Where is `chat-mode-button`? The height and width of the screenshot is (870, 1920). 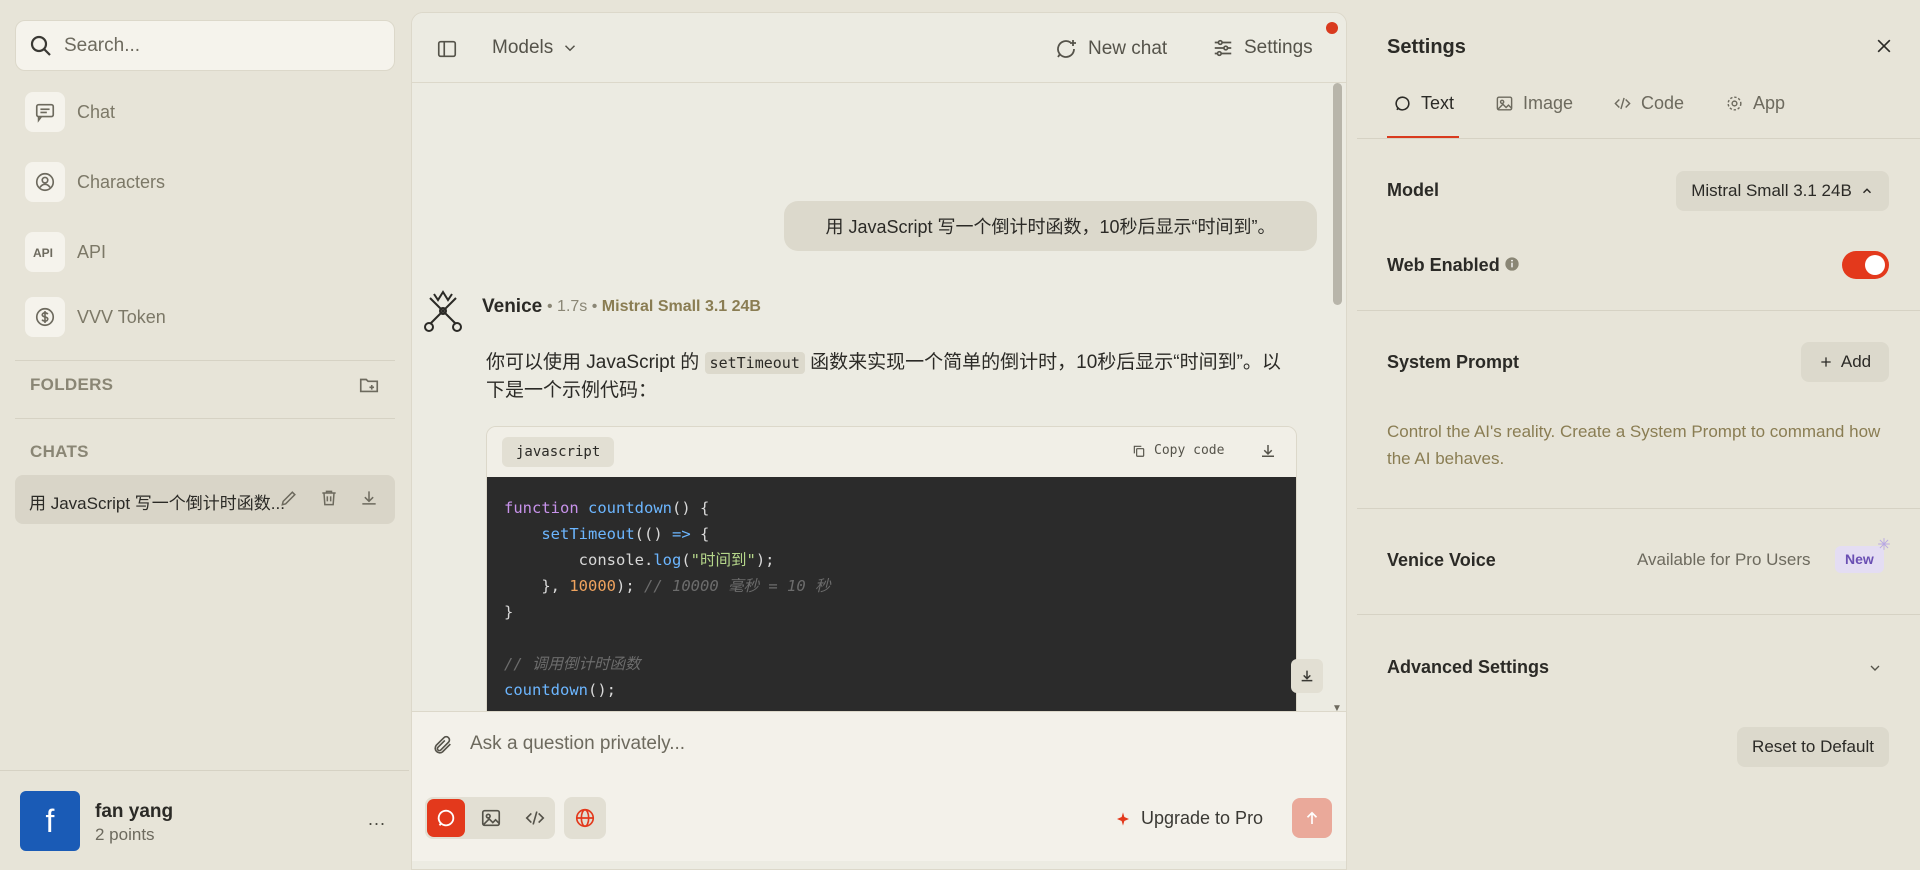
chat-mode-button is located at coordinates (446, 818).